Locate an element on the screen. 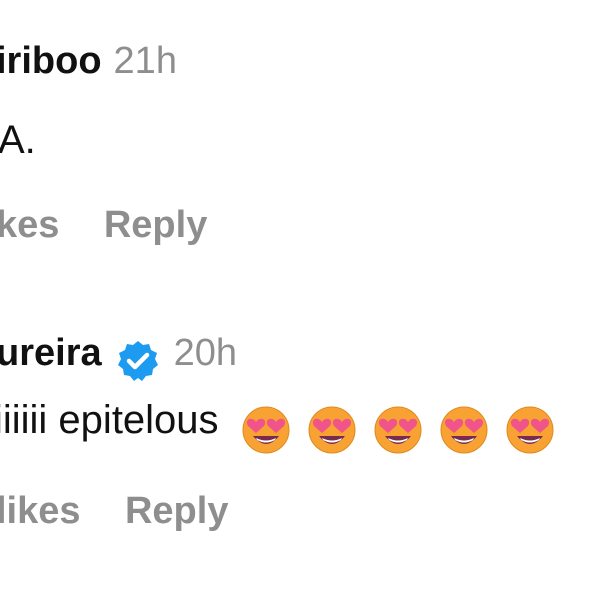  username: ureira is located at coordinates (51, 353).